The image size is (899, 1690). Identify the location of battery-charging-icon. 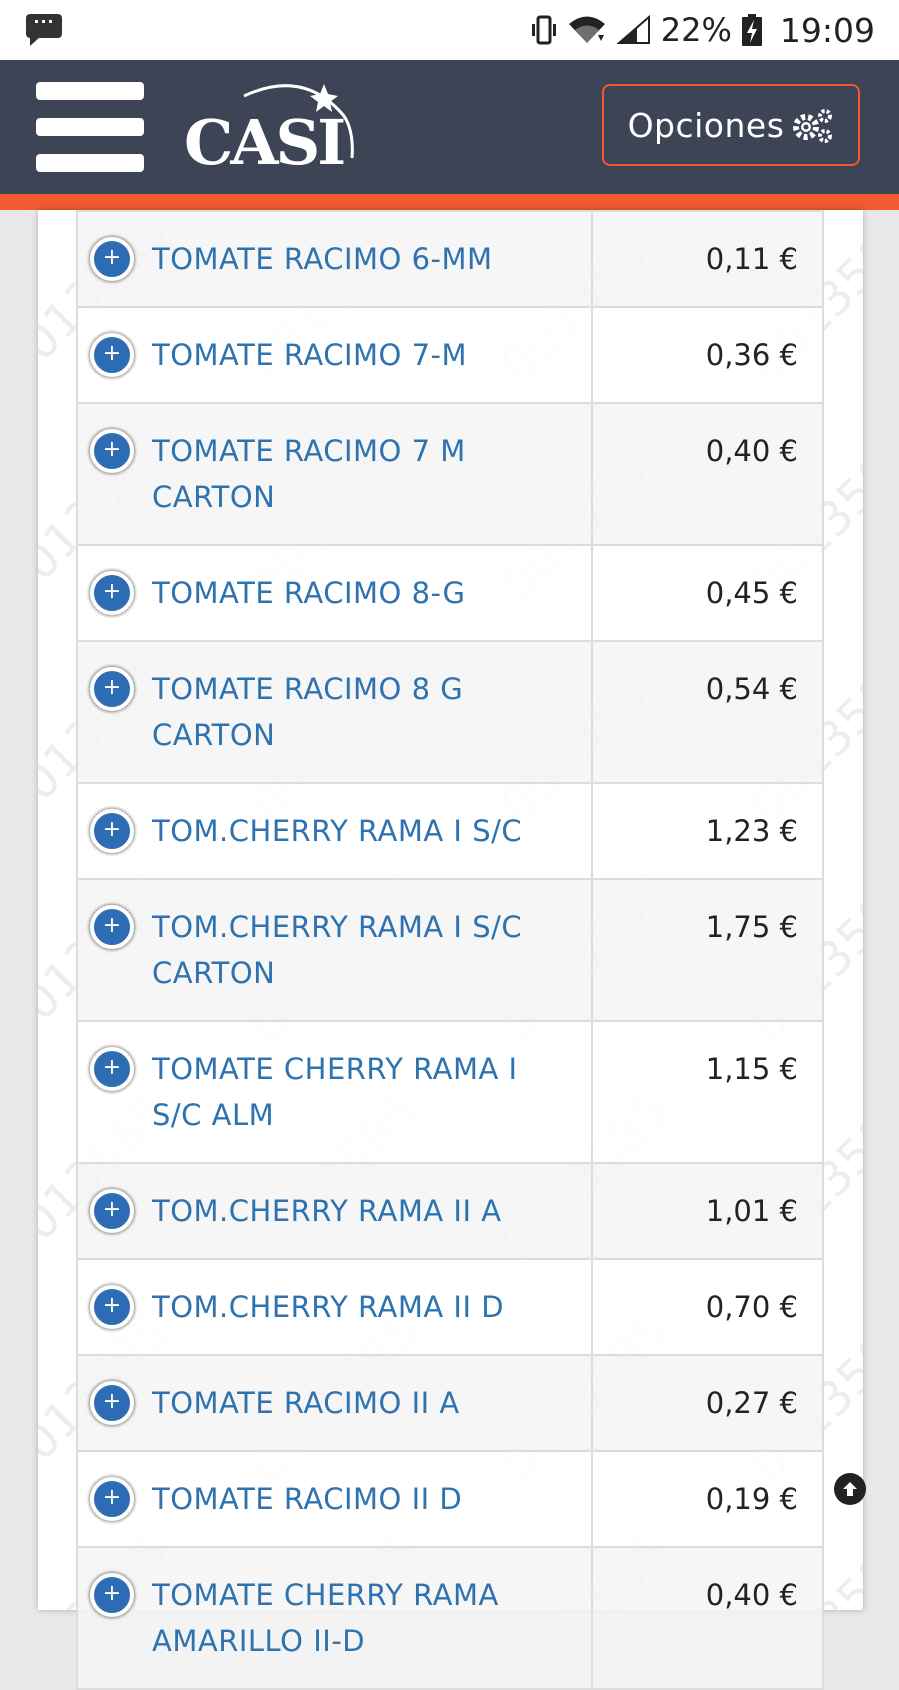
(751, 30).